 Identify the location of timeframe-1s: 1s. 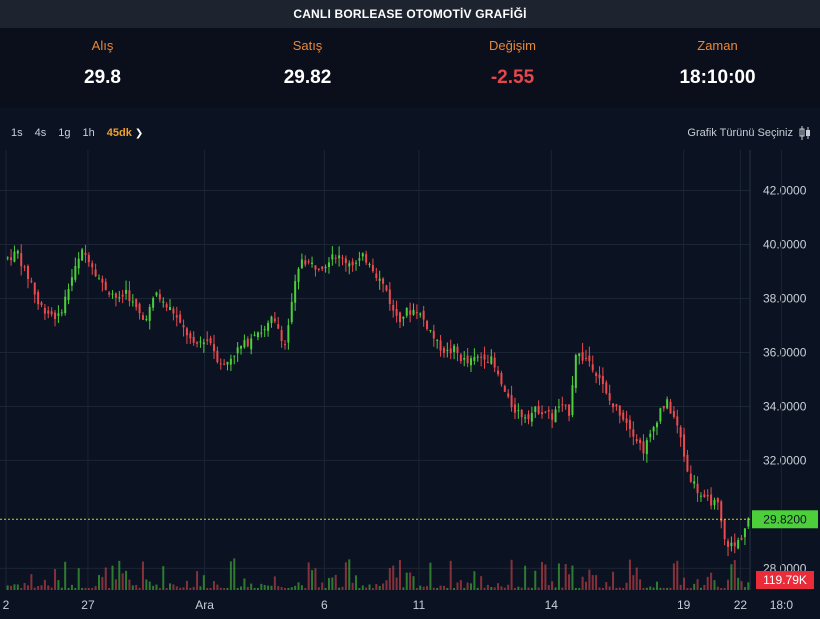
(17, 133).